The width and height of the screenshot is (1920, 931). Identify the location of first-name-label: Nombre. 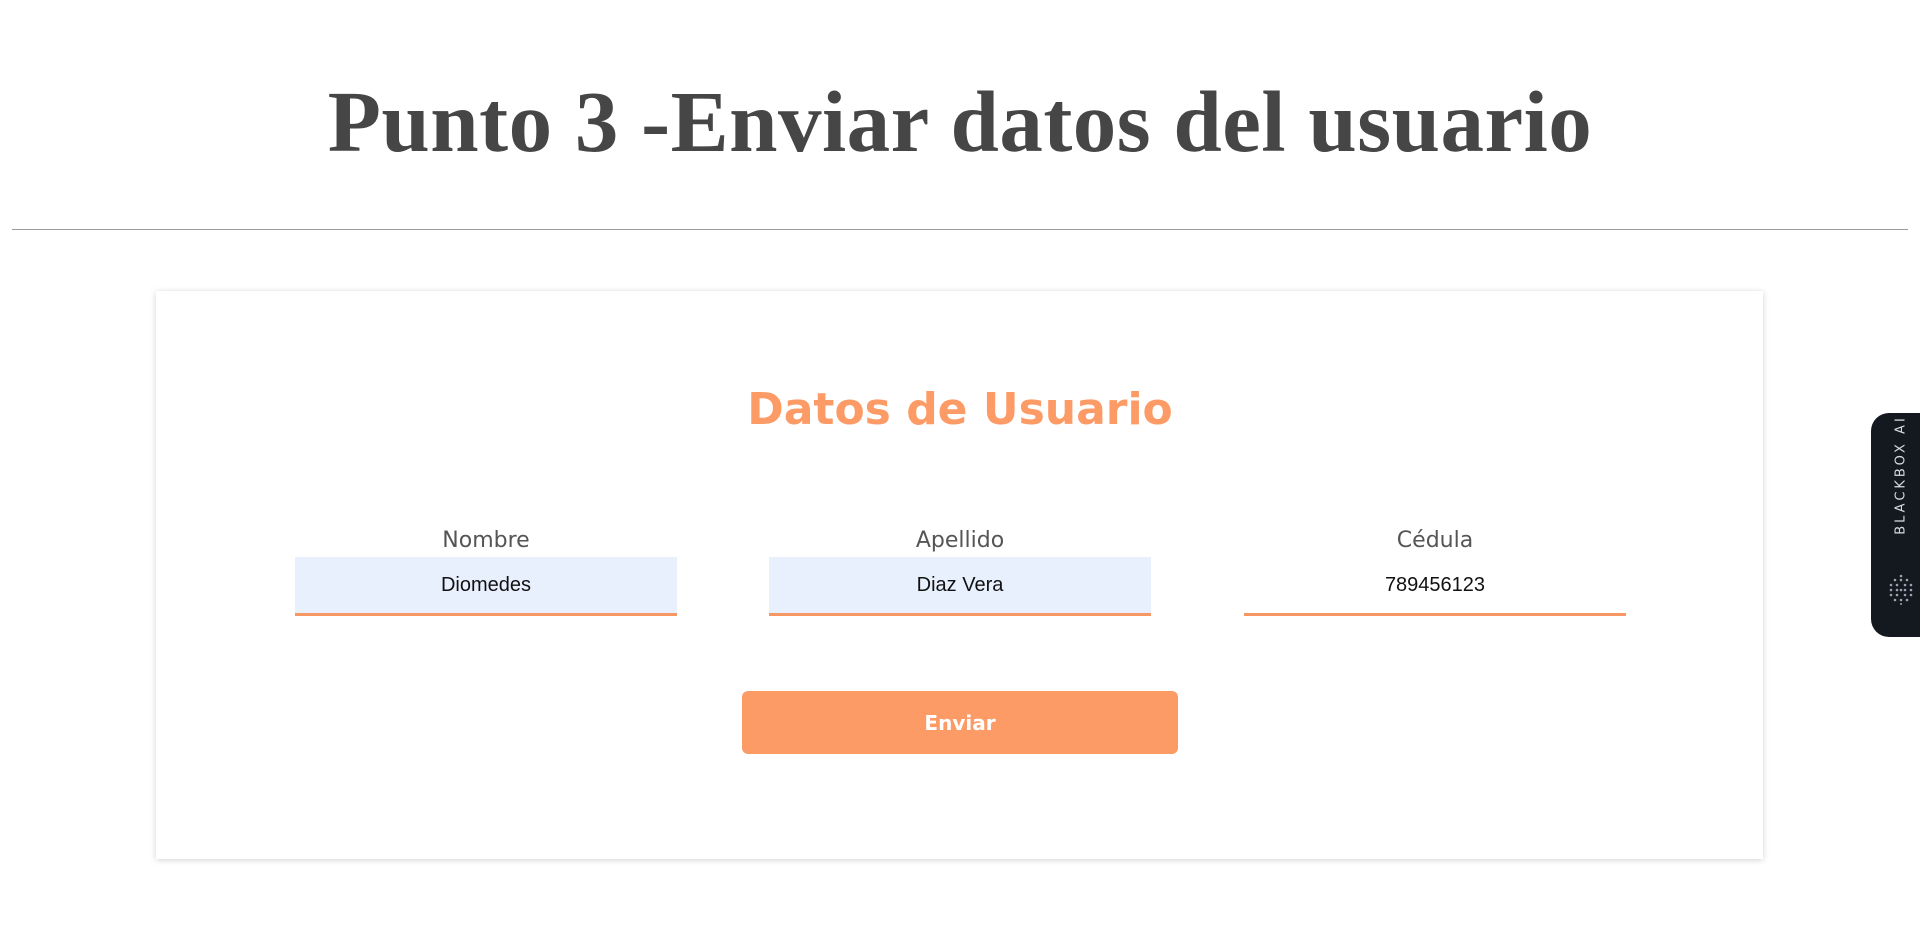
(486, 540).